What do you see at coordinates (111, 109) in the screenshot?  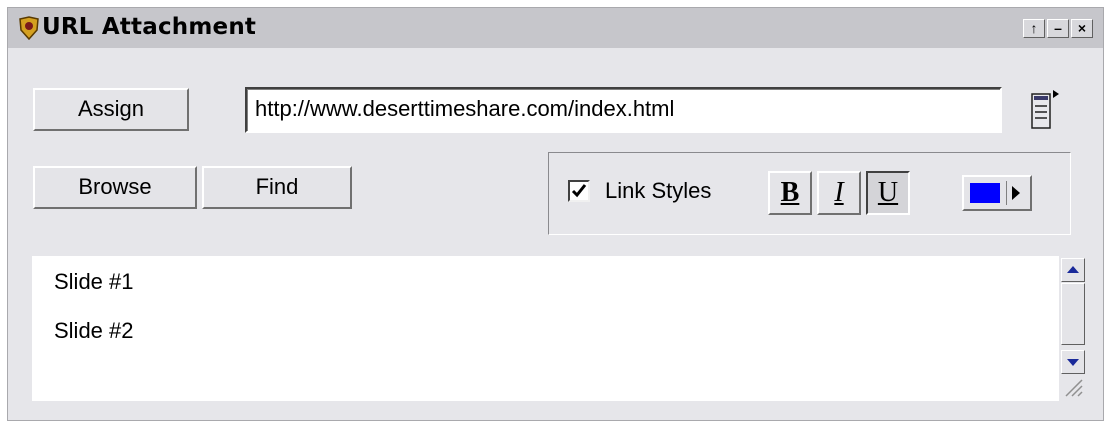 I see `assign-button: Assign` at bounding box center [111, 109].